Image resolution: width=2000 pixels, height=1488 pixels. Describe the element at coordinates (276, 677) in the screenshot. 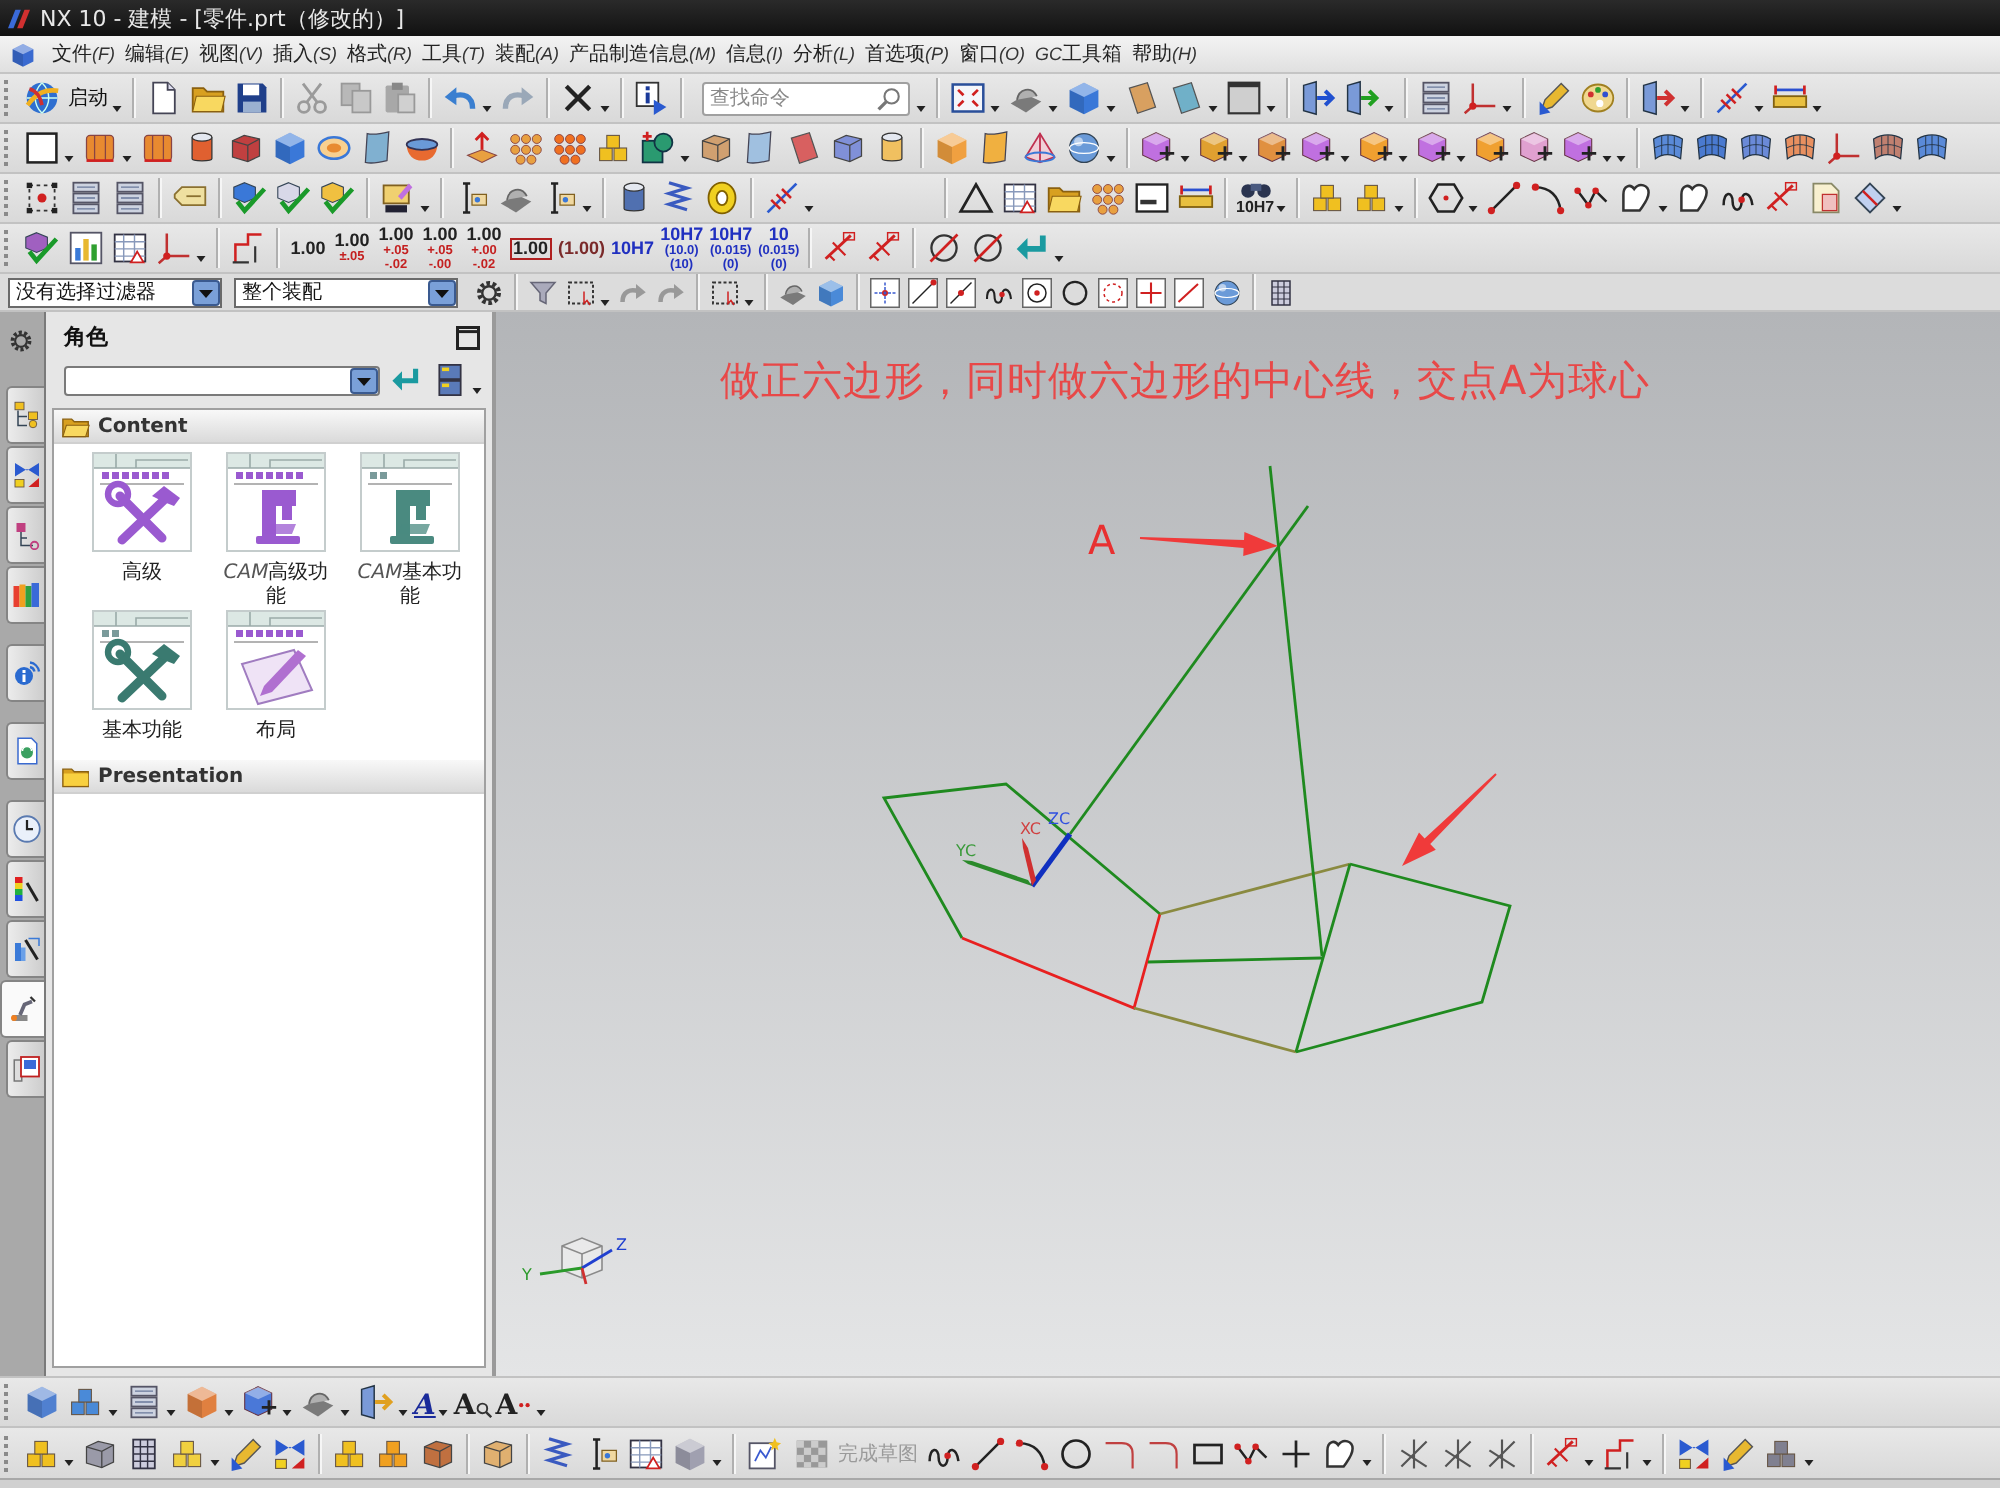

I see `role-item: 布局` at that location.